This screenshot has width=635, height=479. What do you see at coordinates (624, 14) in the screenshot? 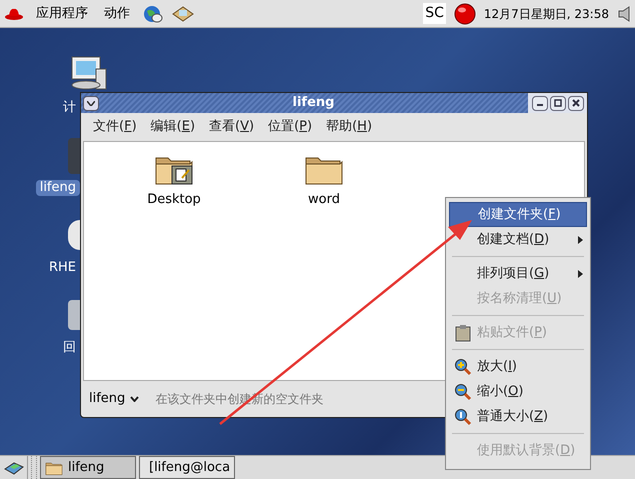
I see `speaker-icon` at bounding box center [624, 14].